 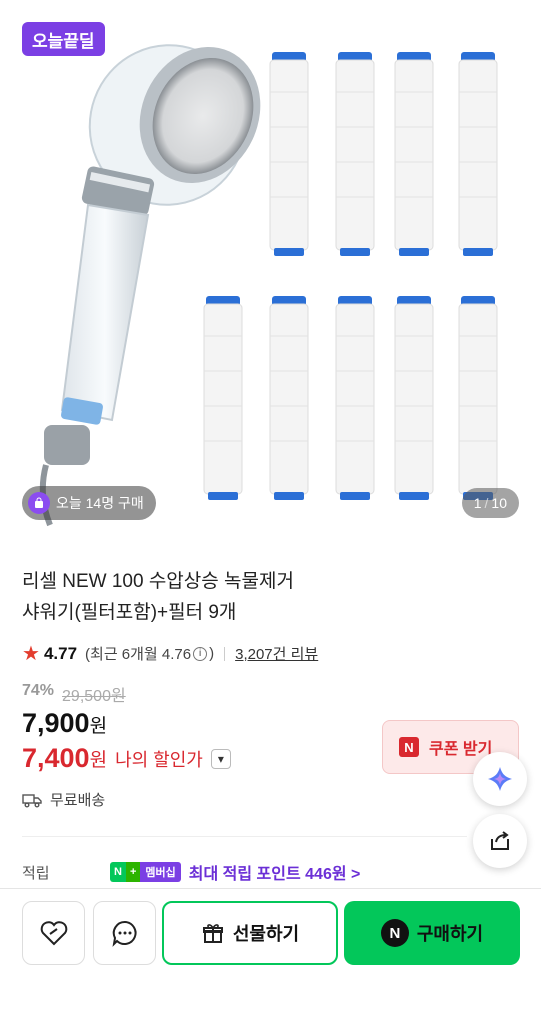 I want to click on my-discount-price: 7,400 원 나의 할인가 ▾, so click(x=126, y=758).